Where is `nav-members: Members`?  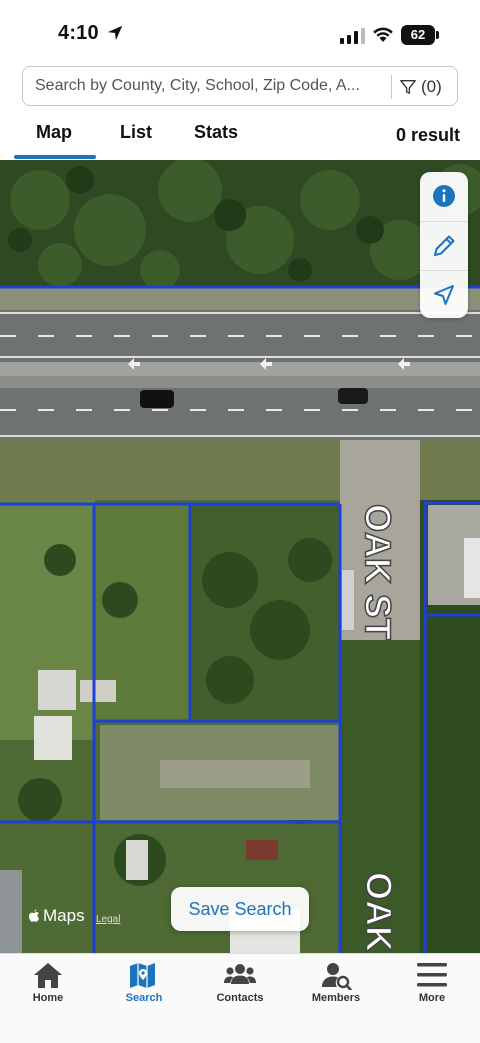 nav-members: Members is located at coordinates (336, 985).